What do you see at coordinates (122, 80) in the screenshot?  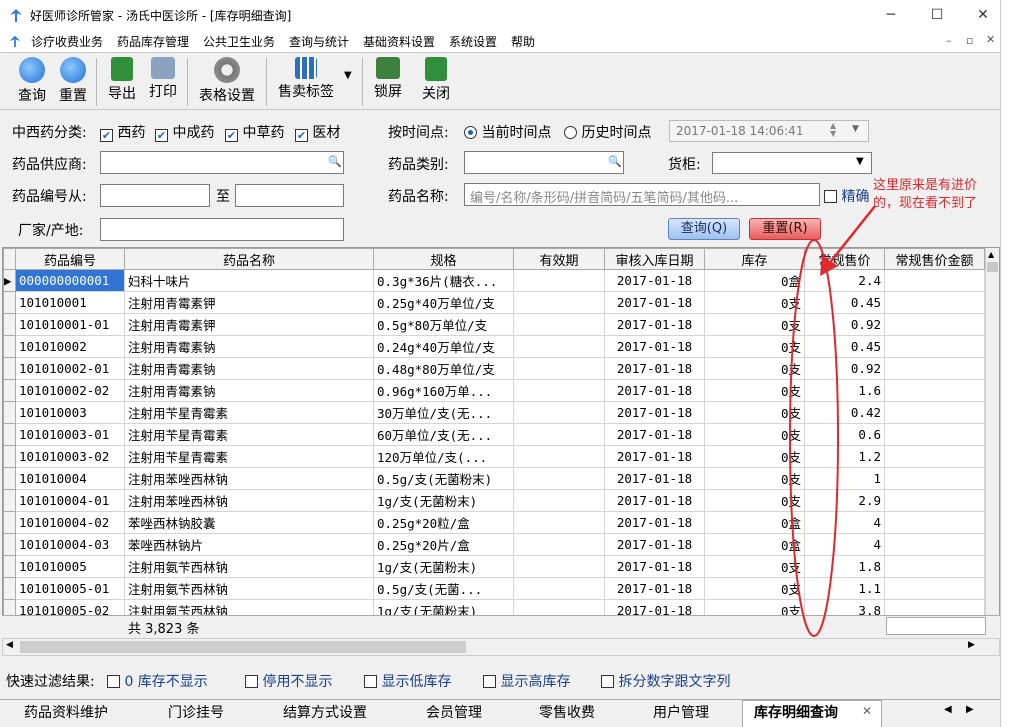 I see `export-button: 导出` at bounding box center [122, 80].